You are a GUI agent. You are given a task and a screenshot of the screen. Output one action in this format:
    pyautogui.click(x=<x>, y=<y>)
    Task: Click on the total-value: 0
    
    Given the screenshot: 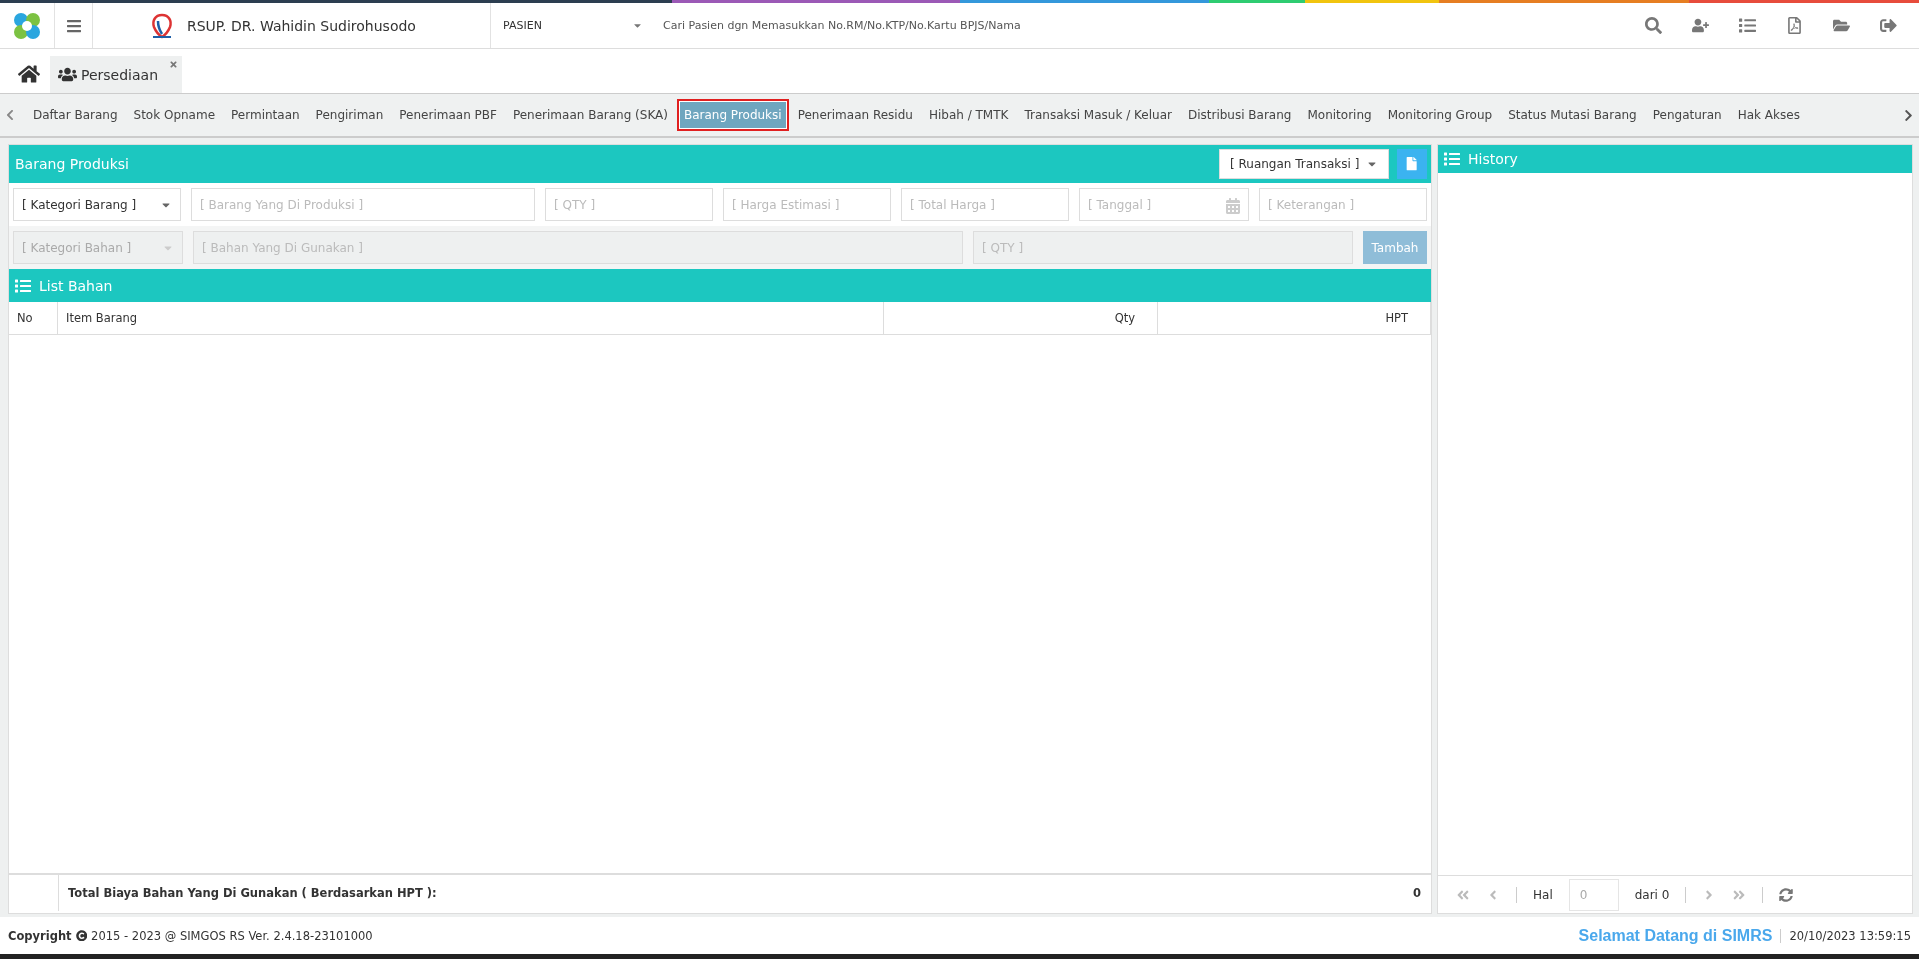 What is the action you would take?
    pyautogui.click(x=1417, y=893)
    